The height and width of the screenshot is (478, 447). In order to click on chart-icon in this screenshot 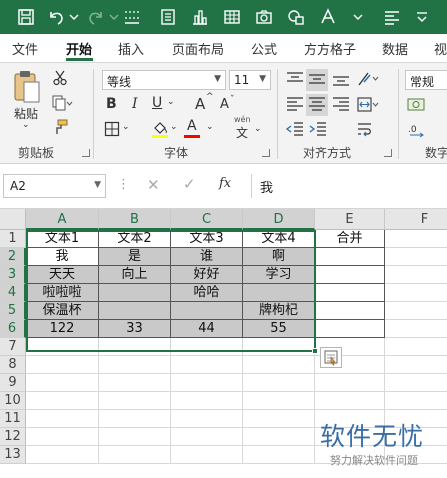, I will do `click(200, 17)`.